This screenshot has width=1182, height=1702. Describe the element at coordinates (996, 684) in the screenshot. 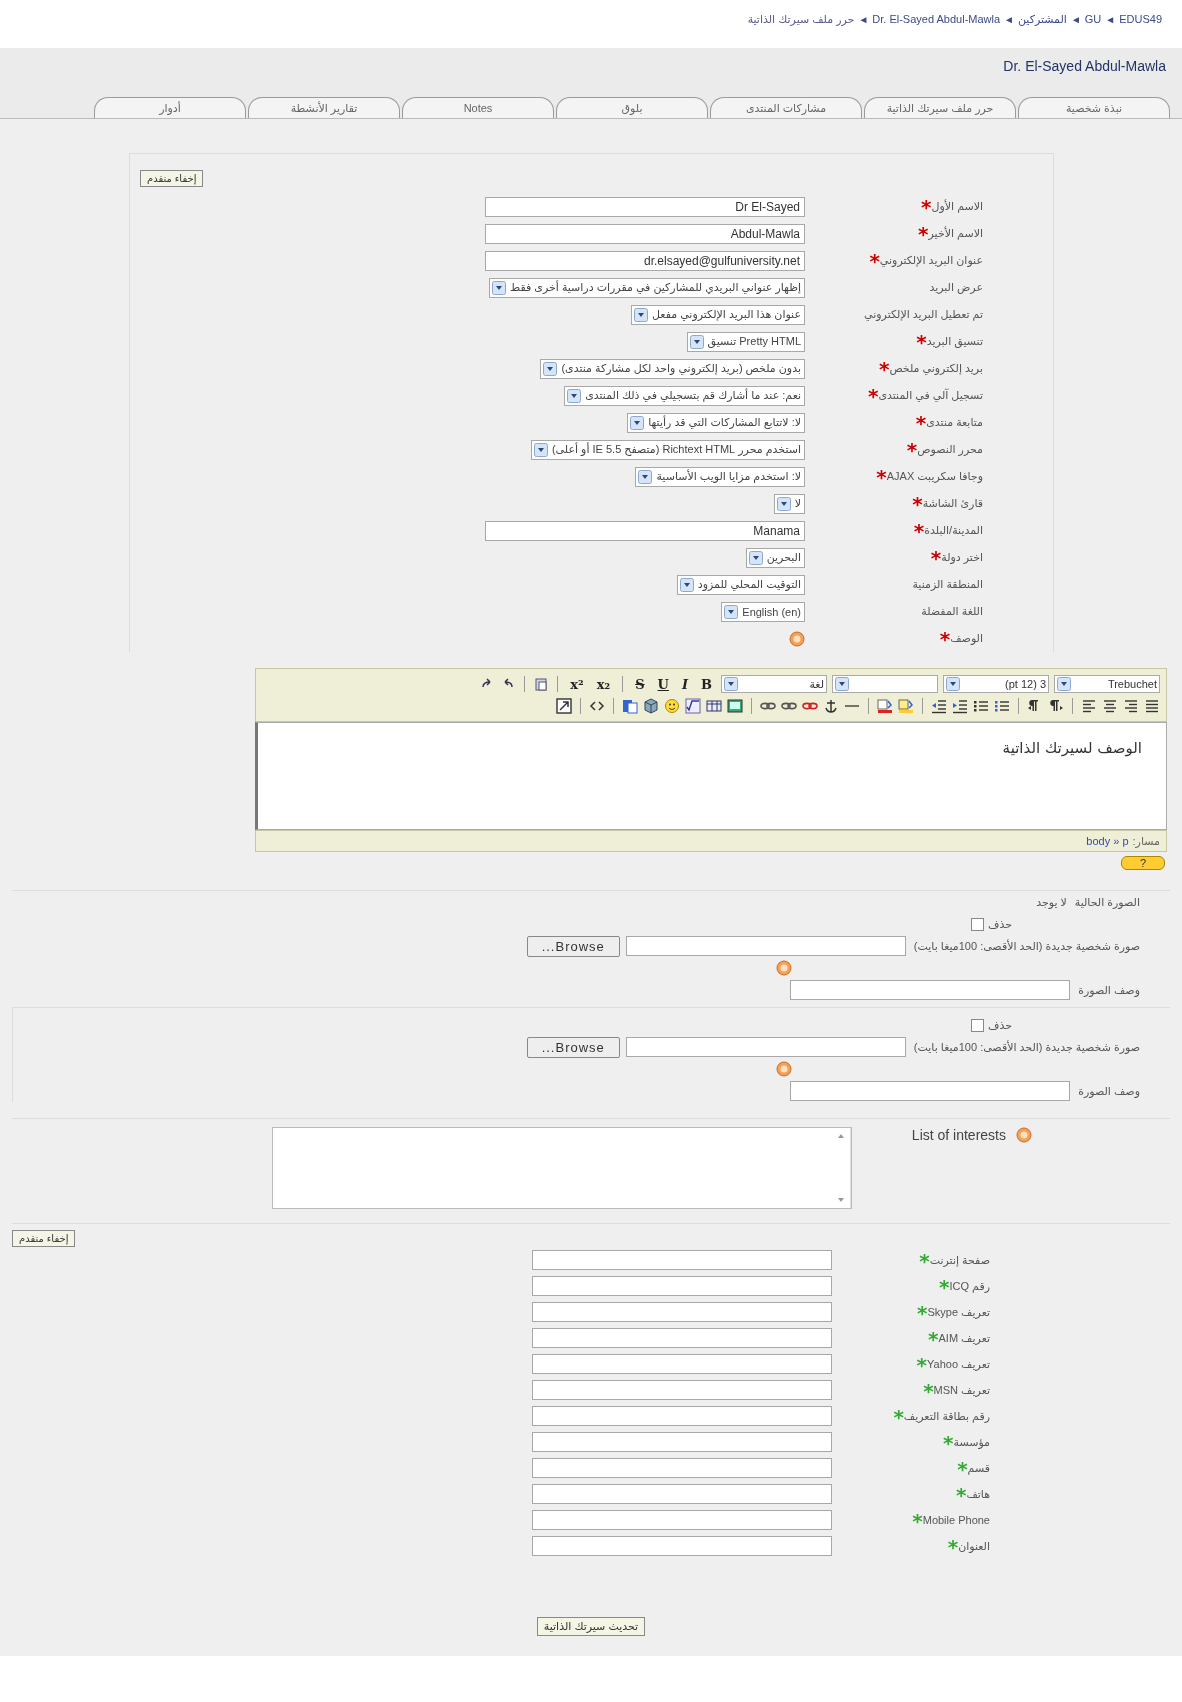

I see `toolbar-dropdown: 3 (pt 12)` at that location.